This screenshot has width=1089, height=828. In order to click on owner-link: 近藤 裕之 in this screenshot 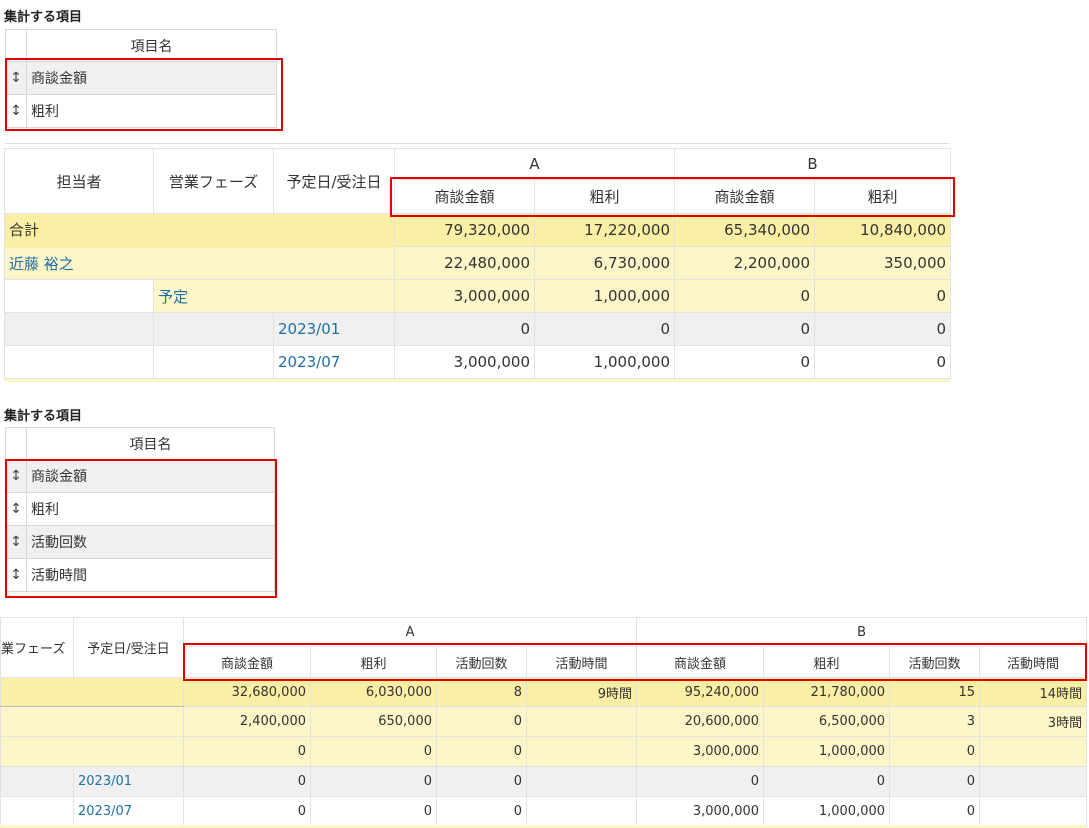, I will do `click(199, 263)`.